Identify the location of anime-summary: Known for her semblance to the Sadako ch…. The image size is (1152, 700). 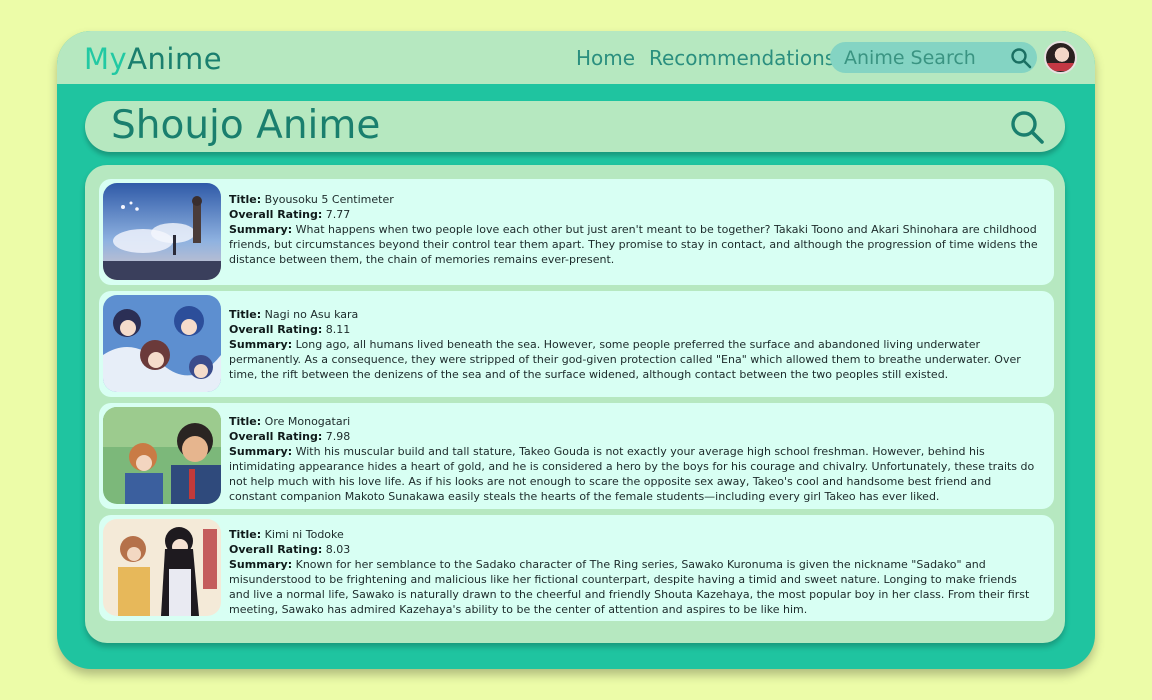
(629, 587).